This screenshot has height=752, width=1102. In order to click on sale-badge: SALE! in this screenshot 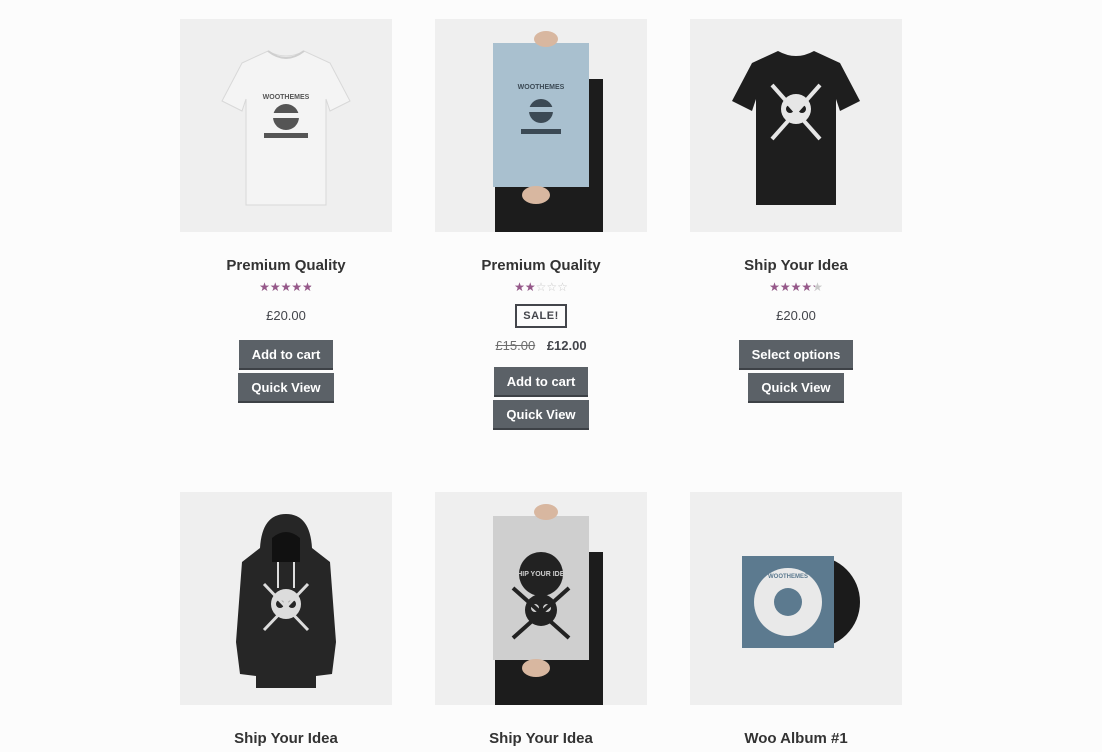, I will do `click(541, 316)`.